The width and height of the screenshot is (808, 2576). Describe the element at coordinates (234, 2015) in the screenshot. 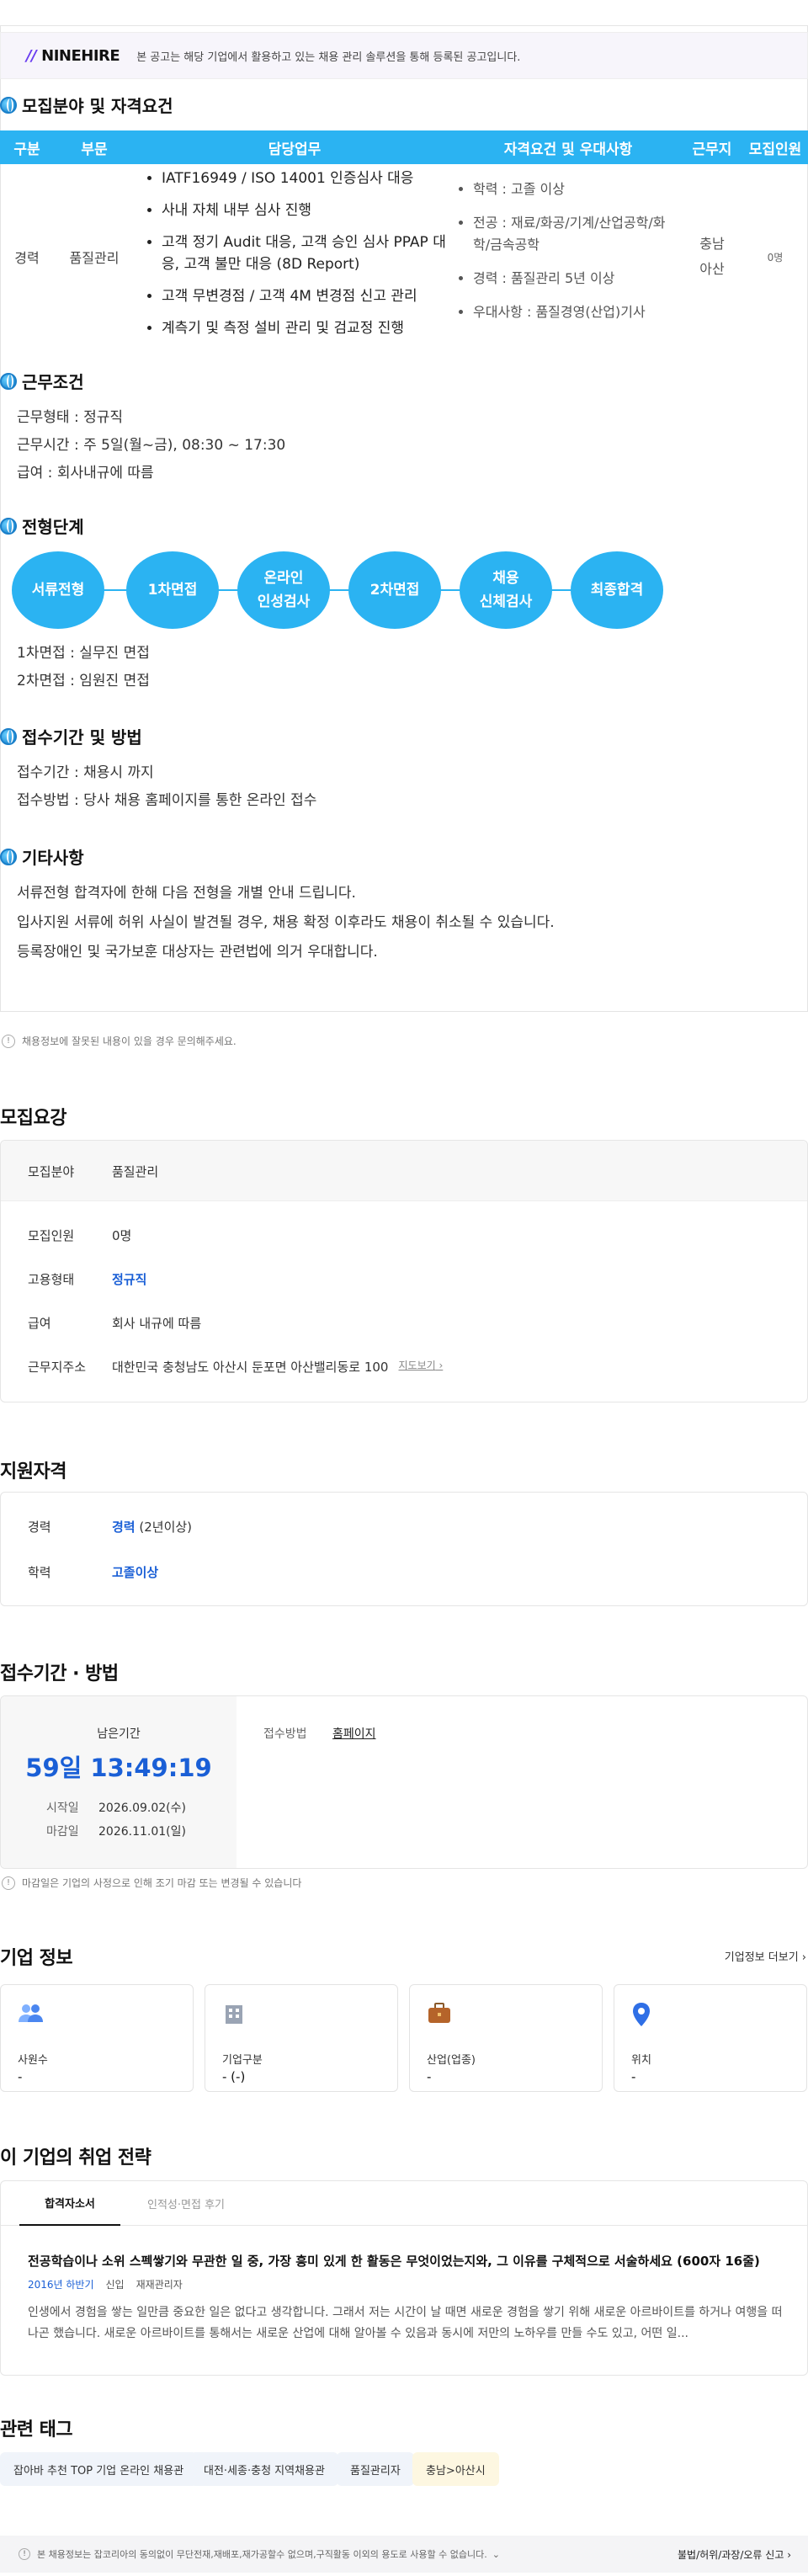

I see `building-icon` at that location.